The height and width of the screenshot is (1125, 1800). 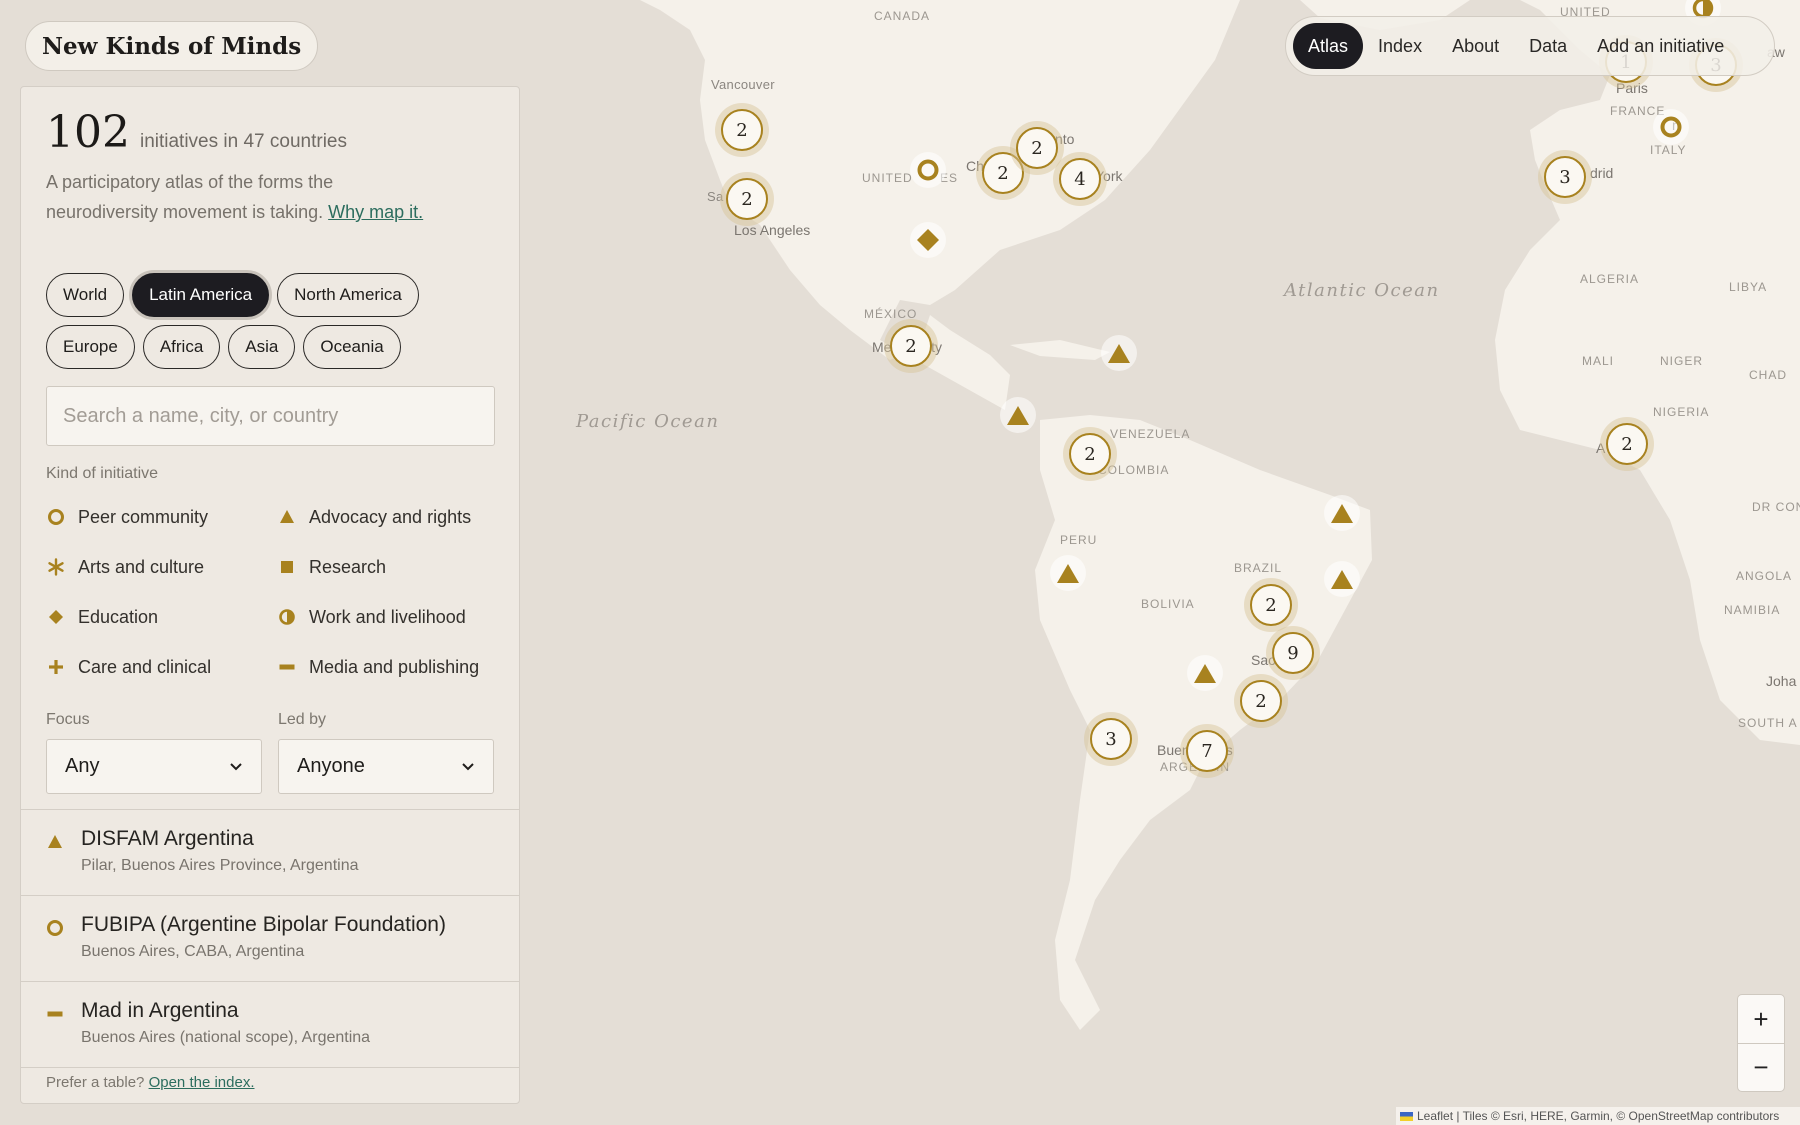 What do you see at coordinates (391, 517) in the screenshot?
I see `kind-advocacy-rights: Advocacy and rights` at bounding box center [391, 517].